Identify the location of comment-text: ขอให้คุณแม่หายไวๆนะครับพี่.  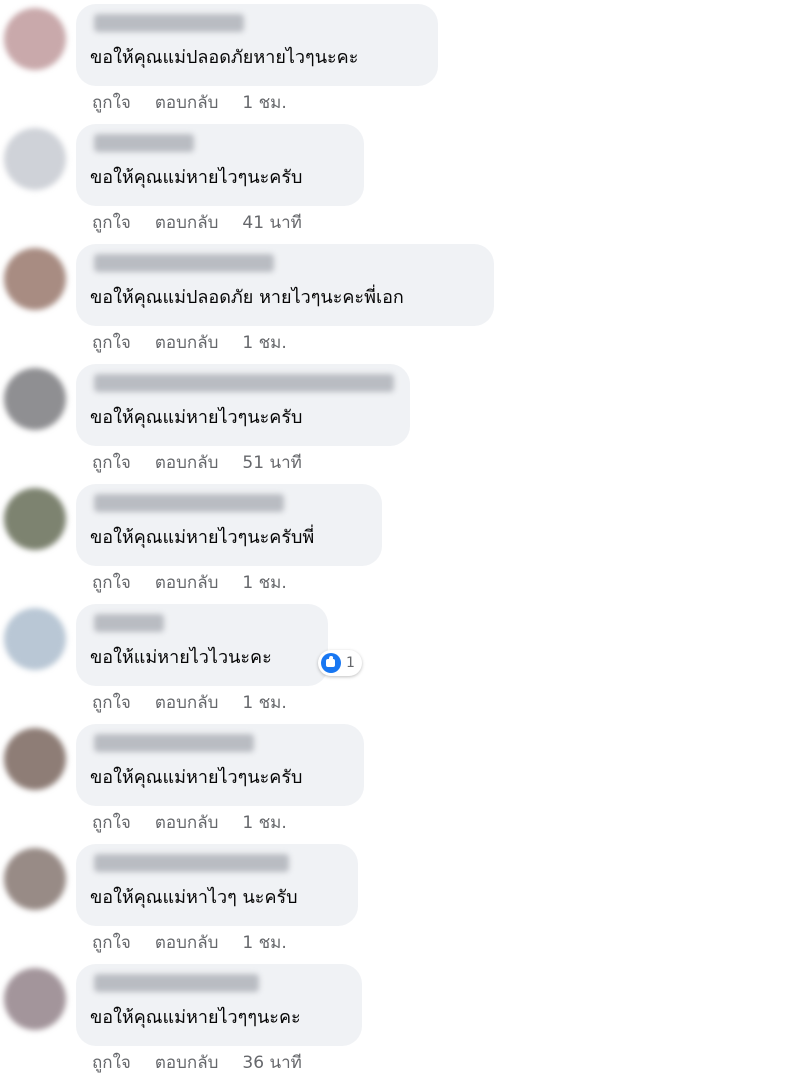
(202, 537).